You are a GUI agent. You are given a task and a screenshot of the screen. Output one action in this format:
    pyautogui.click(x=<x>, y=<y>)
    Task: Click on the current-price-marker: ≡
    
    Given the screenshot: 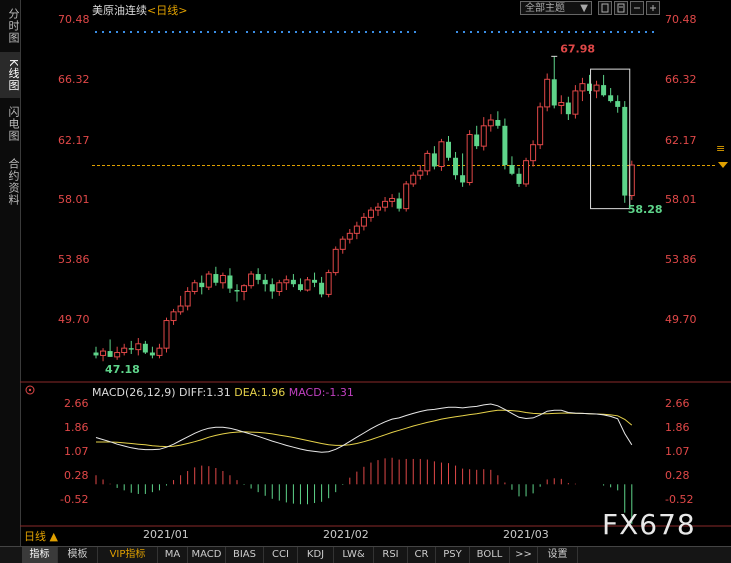 What is the action you would take?
    pyautogui.click(x=721, y=148)
    